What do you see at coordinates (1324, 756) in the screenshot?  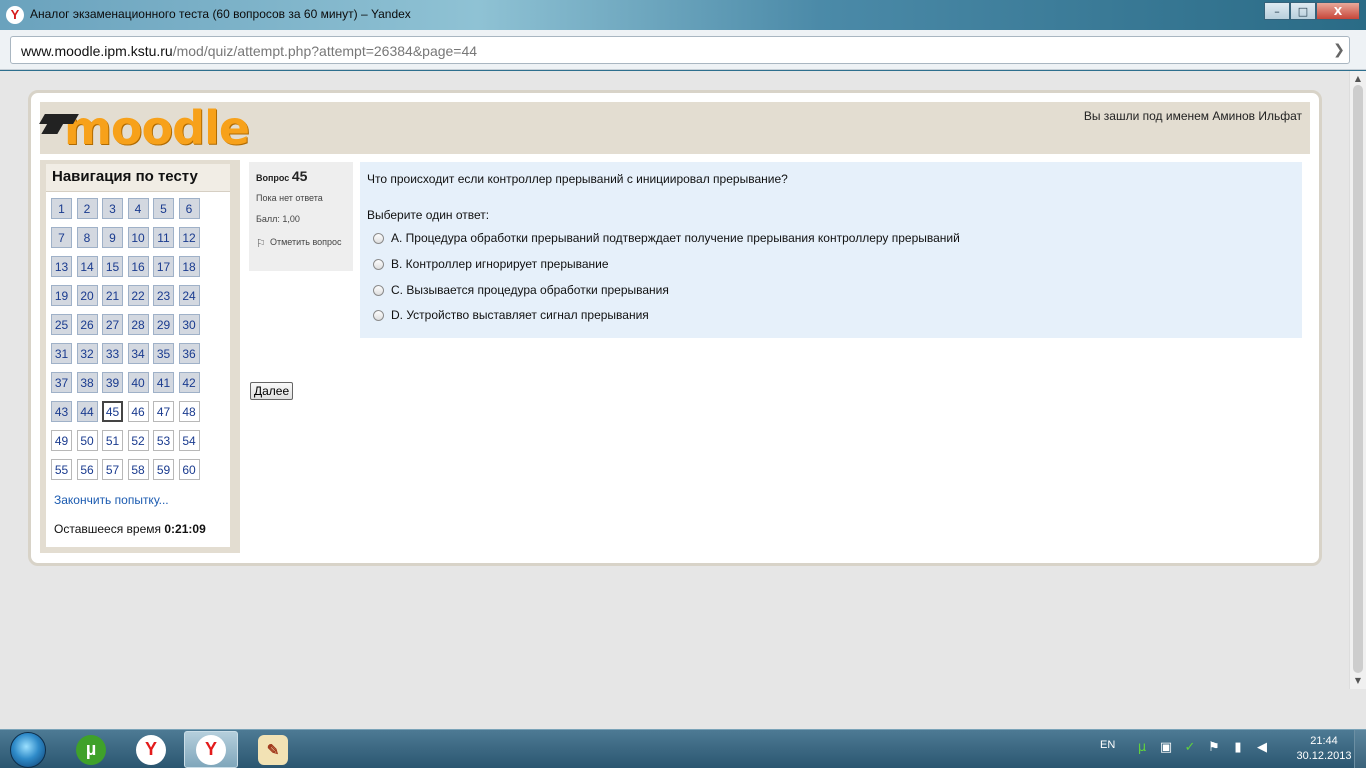 I see `clock-date: 30.12.2013` at bounding box center [1324, 756].